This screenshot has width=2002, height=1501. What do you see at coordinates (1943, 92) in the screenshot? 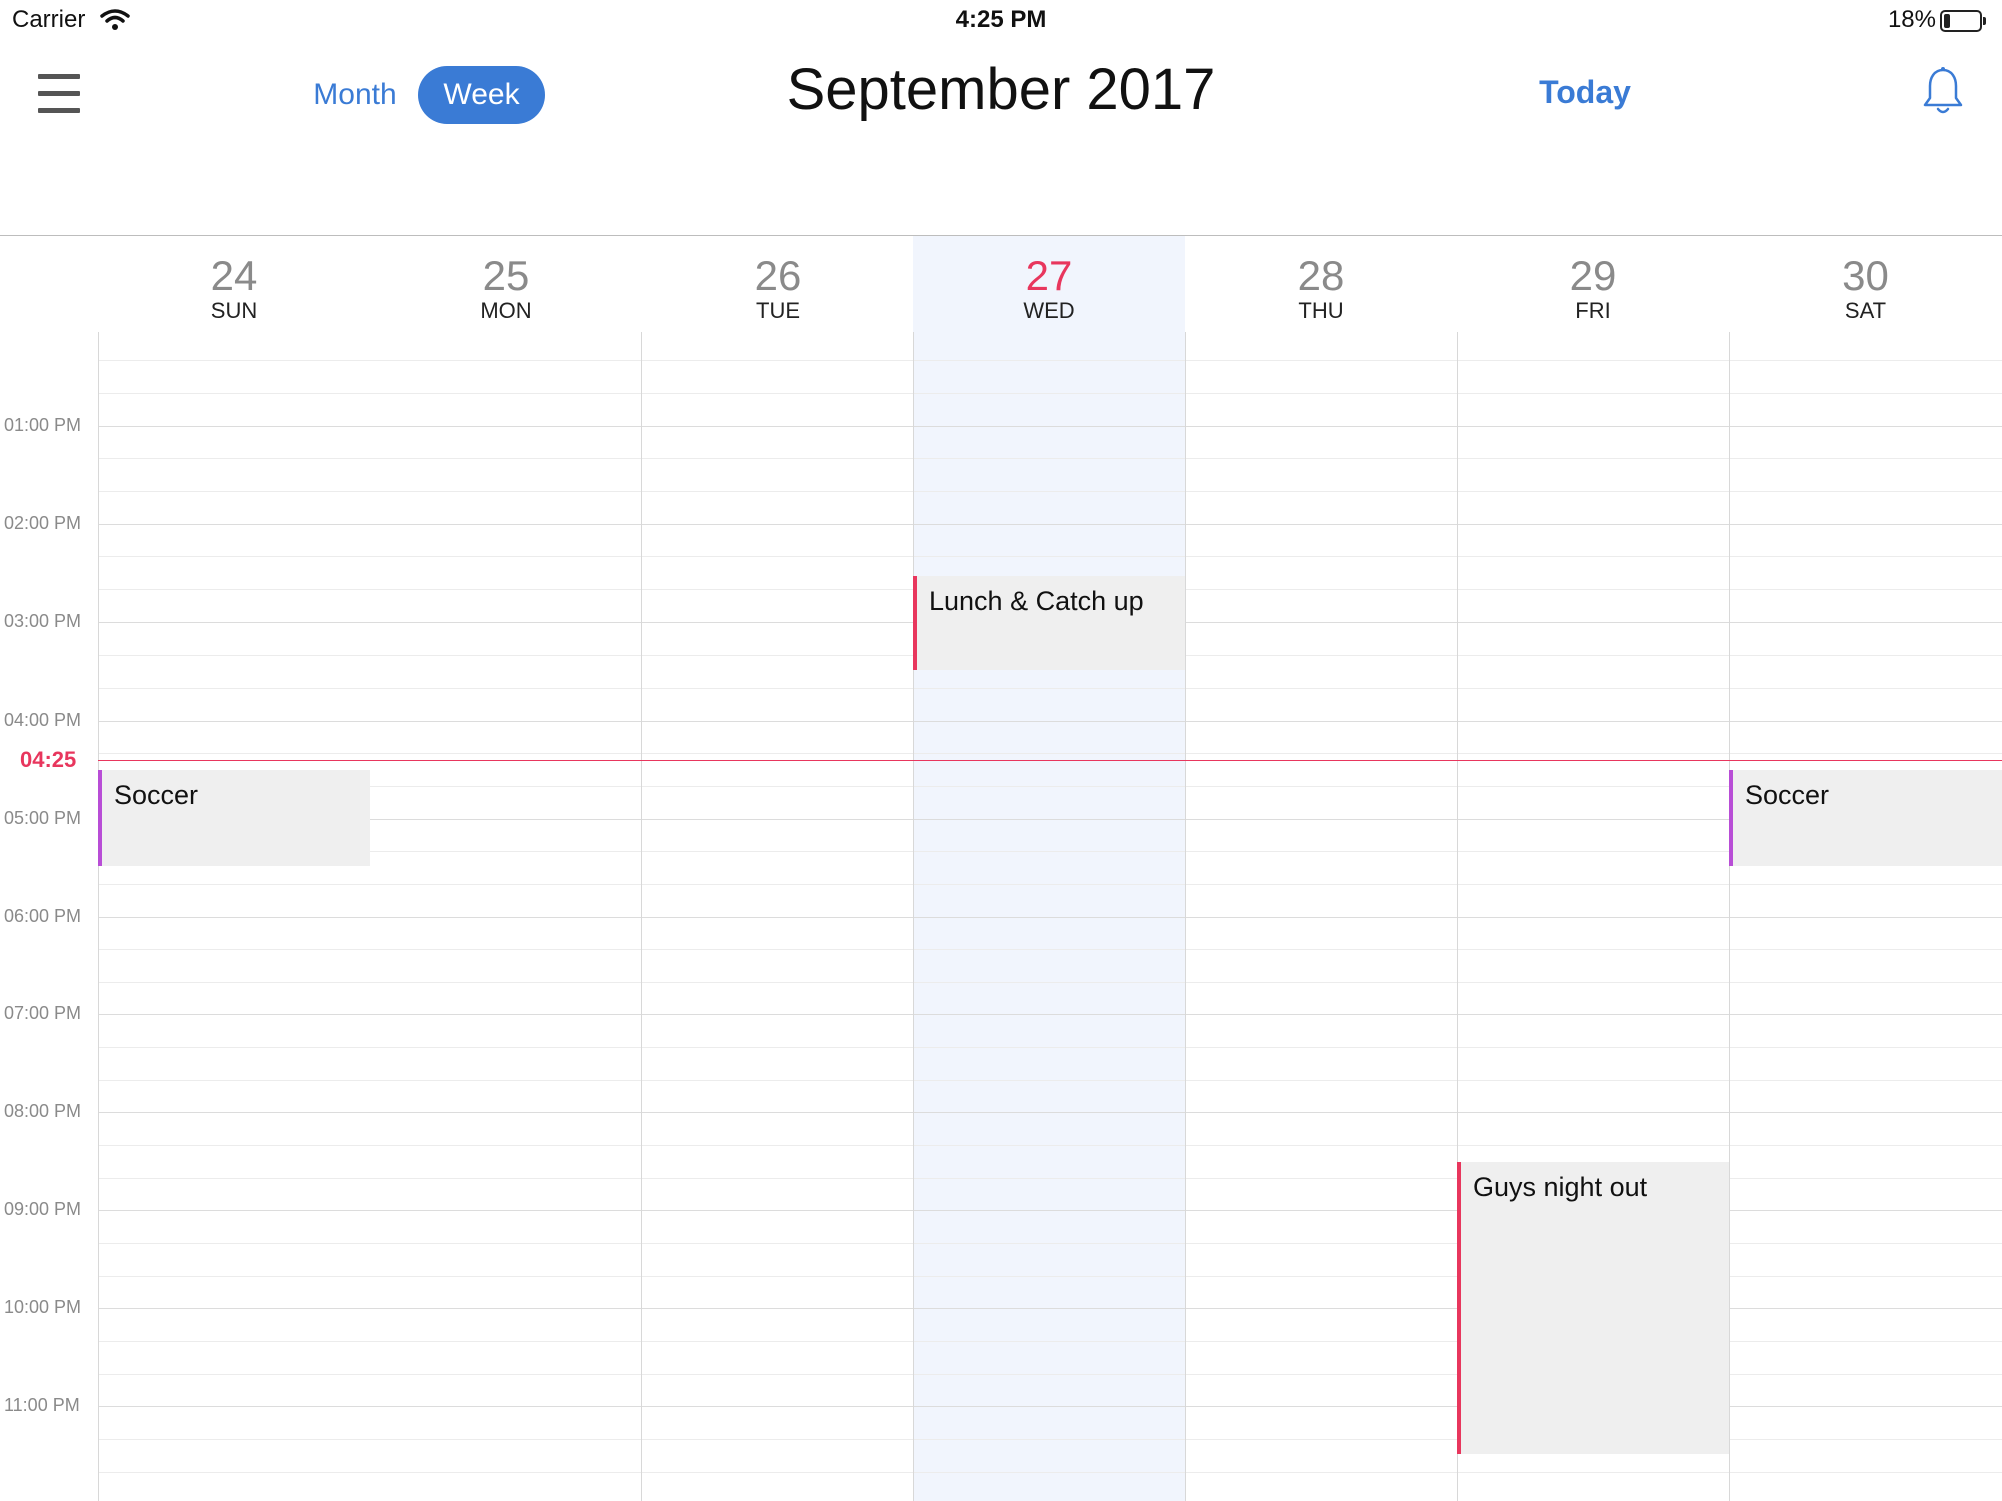
I see `bell-icon` at bounding box center [1943, 92].